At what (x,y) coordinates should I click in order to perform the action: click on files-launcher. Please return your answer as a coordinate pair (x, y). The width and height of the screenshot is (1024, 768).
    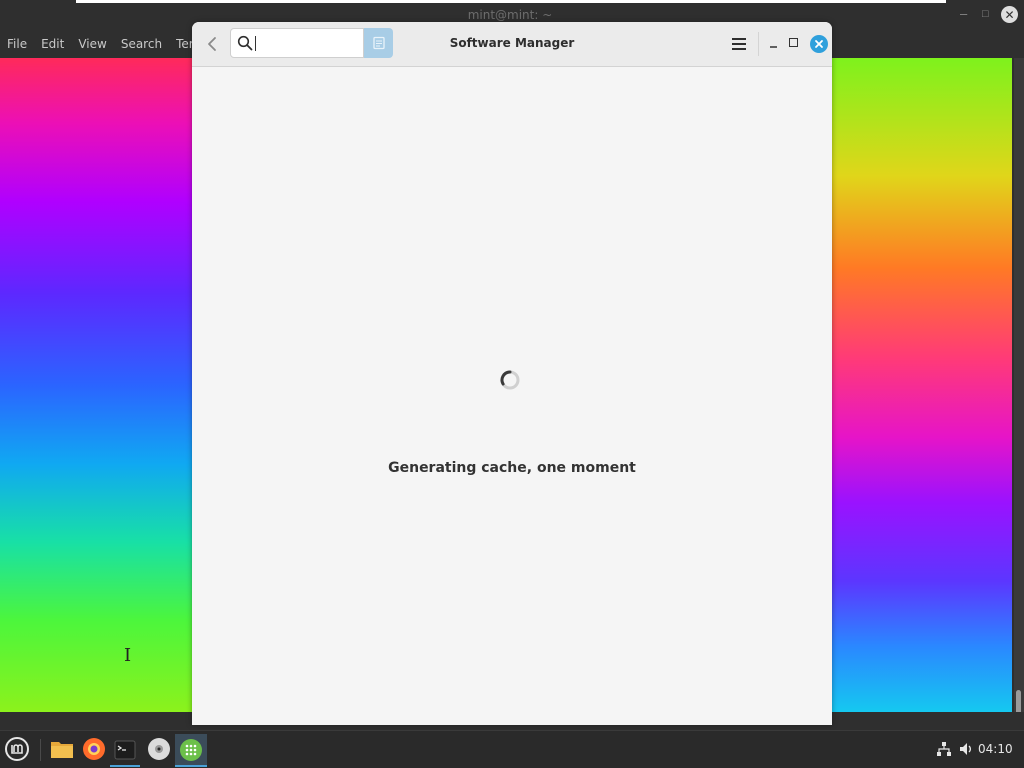
    Looking at the image, I should click on (62, 749).